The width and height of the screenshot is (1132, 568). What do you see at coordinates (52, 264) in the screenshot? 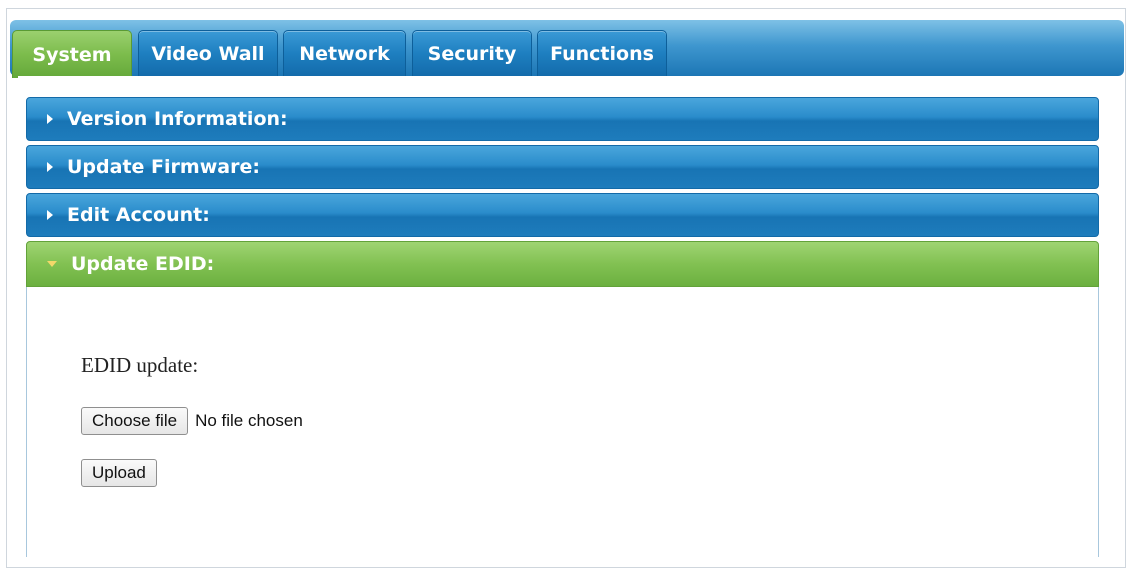
I see `caret-down-icon` at bounding box center [52, 264].